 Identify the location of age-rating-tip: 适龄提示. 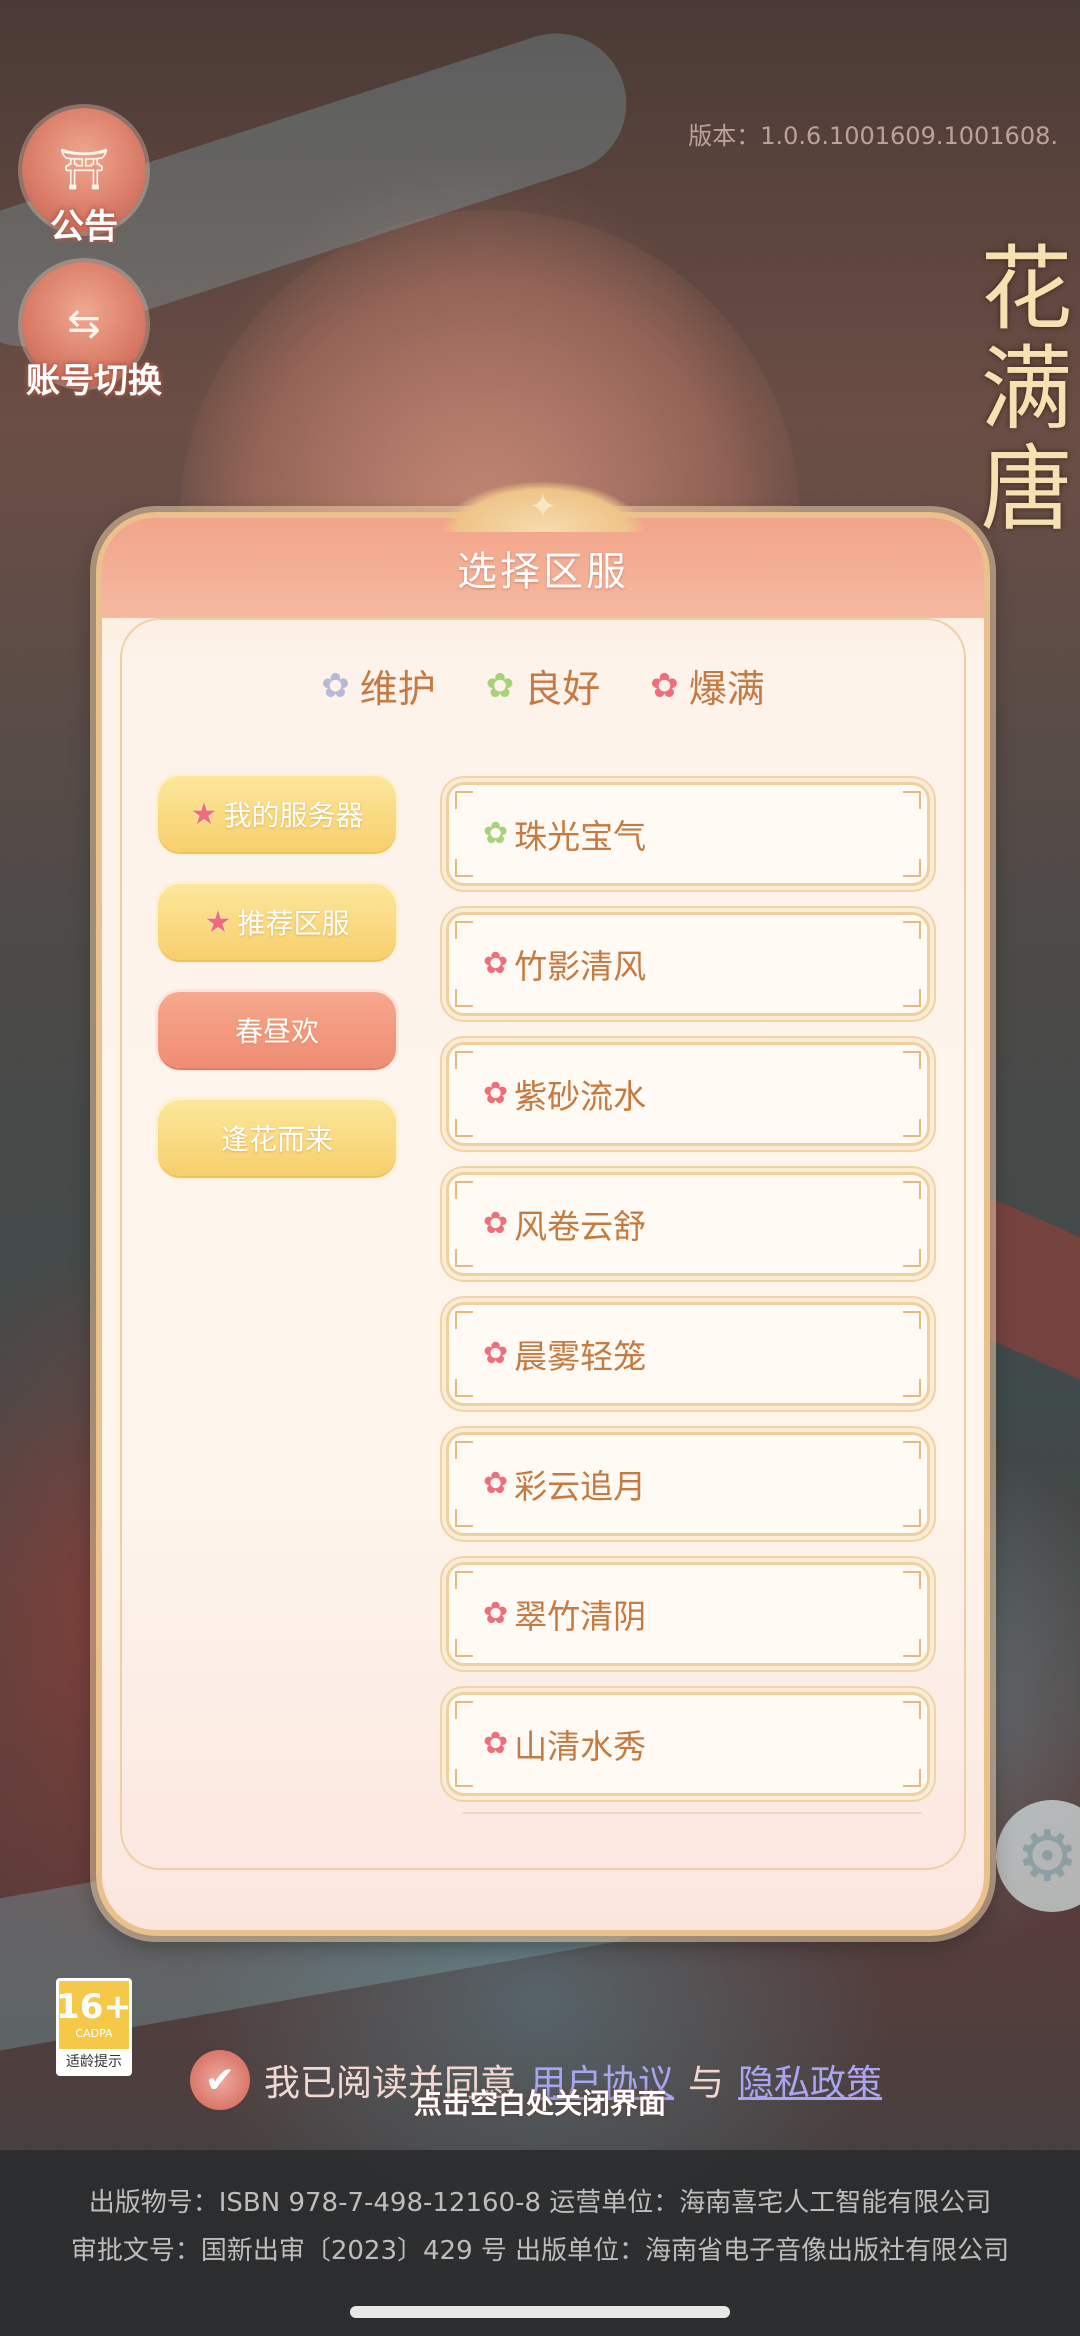
(94, 2061).